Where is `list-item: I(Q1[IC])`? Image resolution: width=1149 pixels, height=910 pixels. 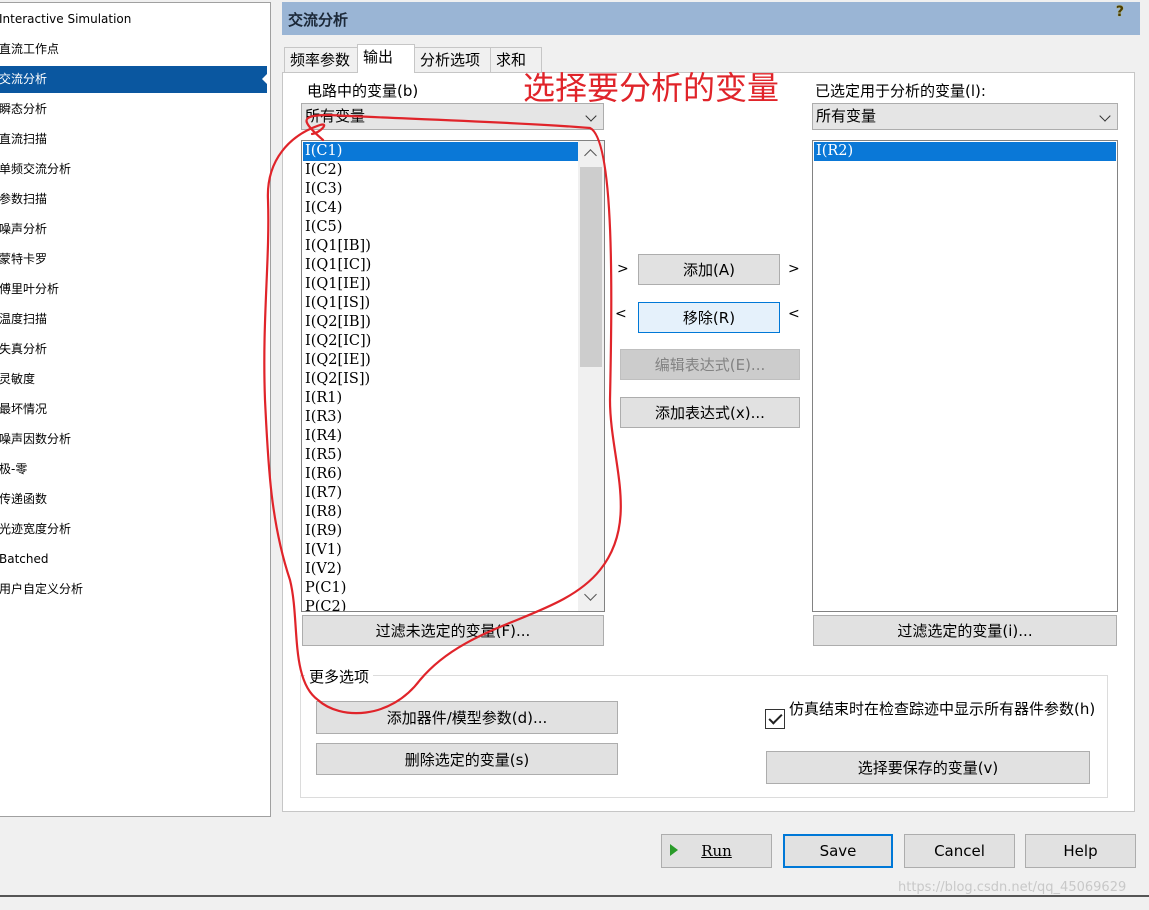 list-item: I(Q1[IC]) is located at coordinates (440, 265).